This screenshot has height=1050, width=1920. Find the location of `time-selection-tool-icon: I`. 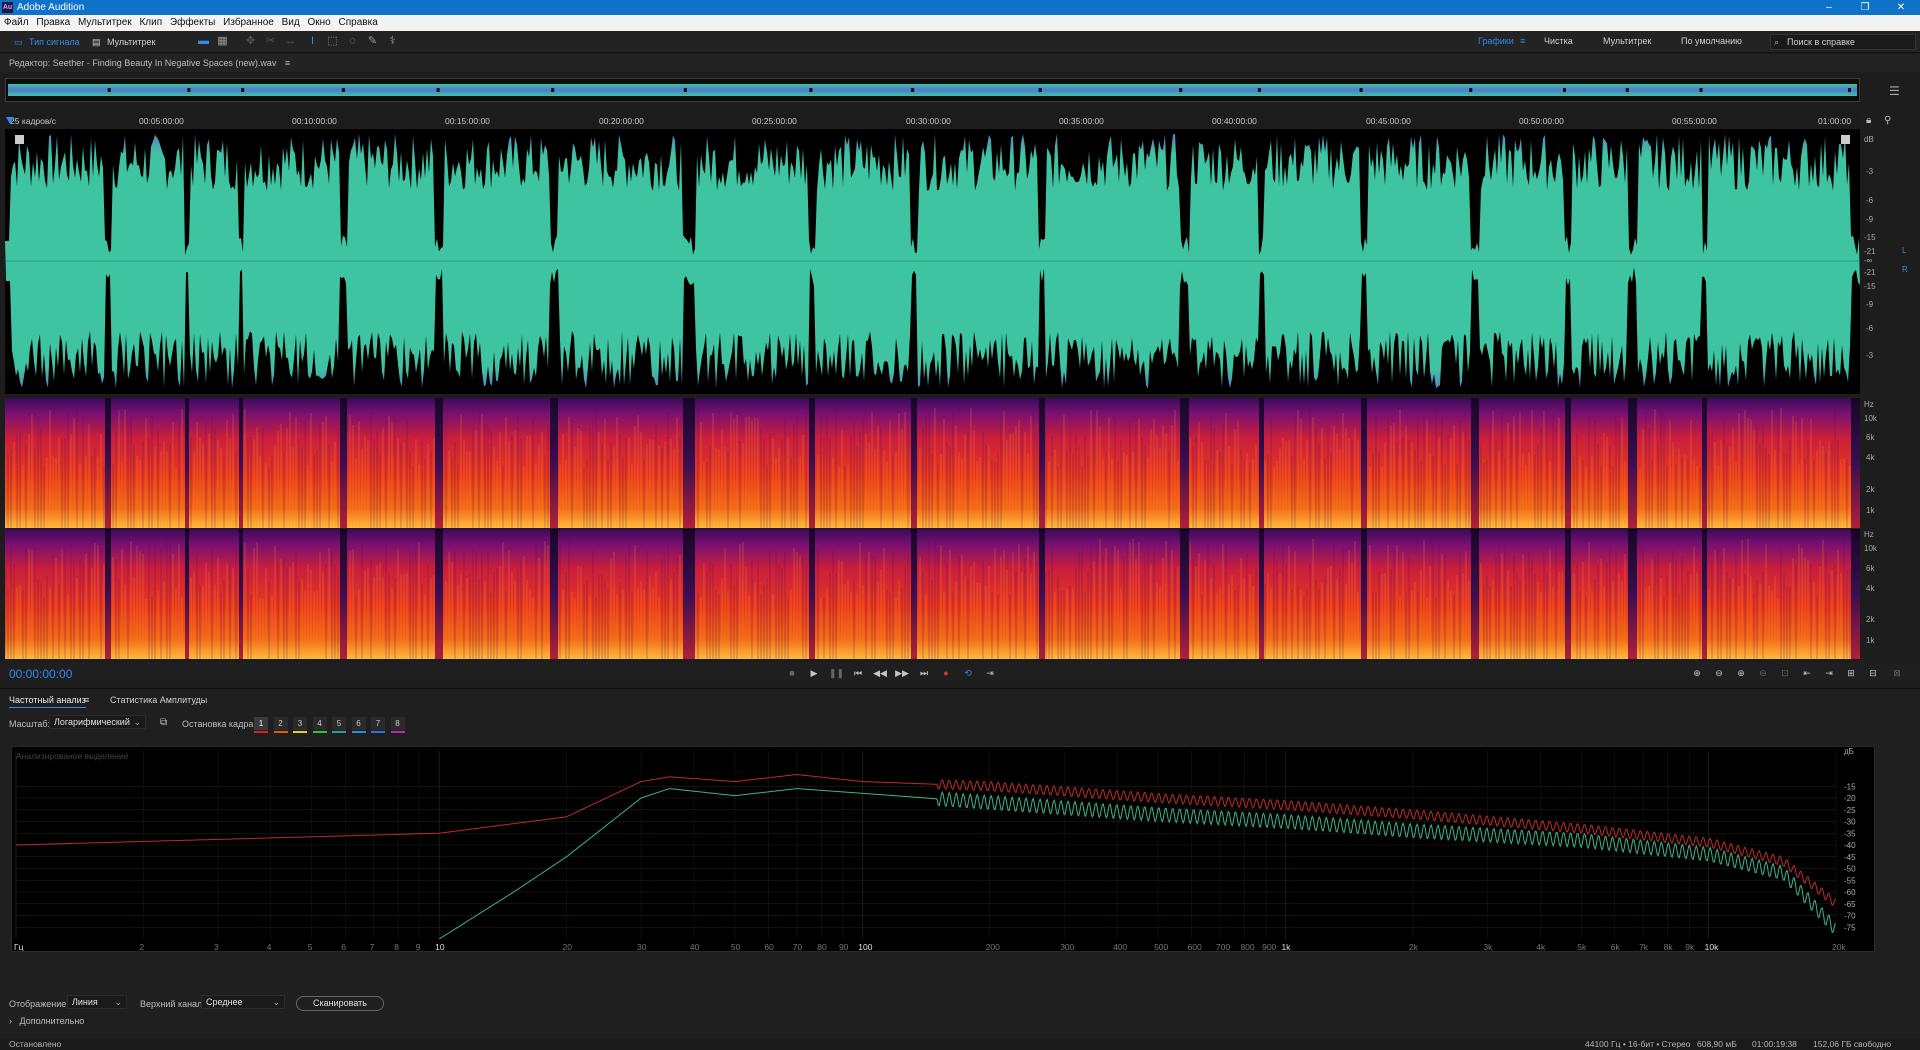

time-selection-tool-icon: I is located at coordinates (312, 41).